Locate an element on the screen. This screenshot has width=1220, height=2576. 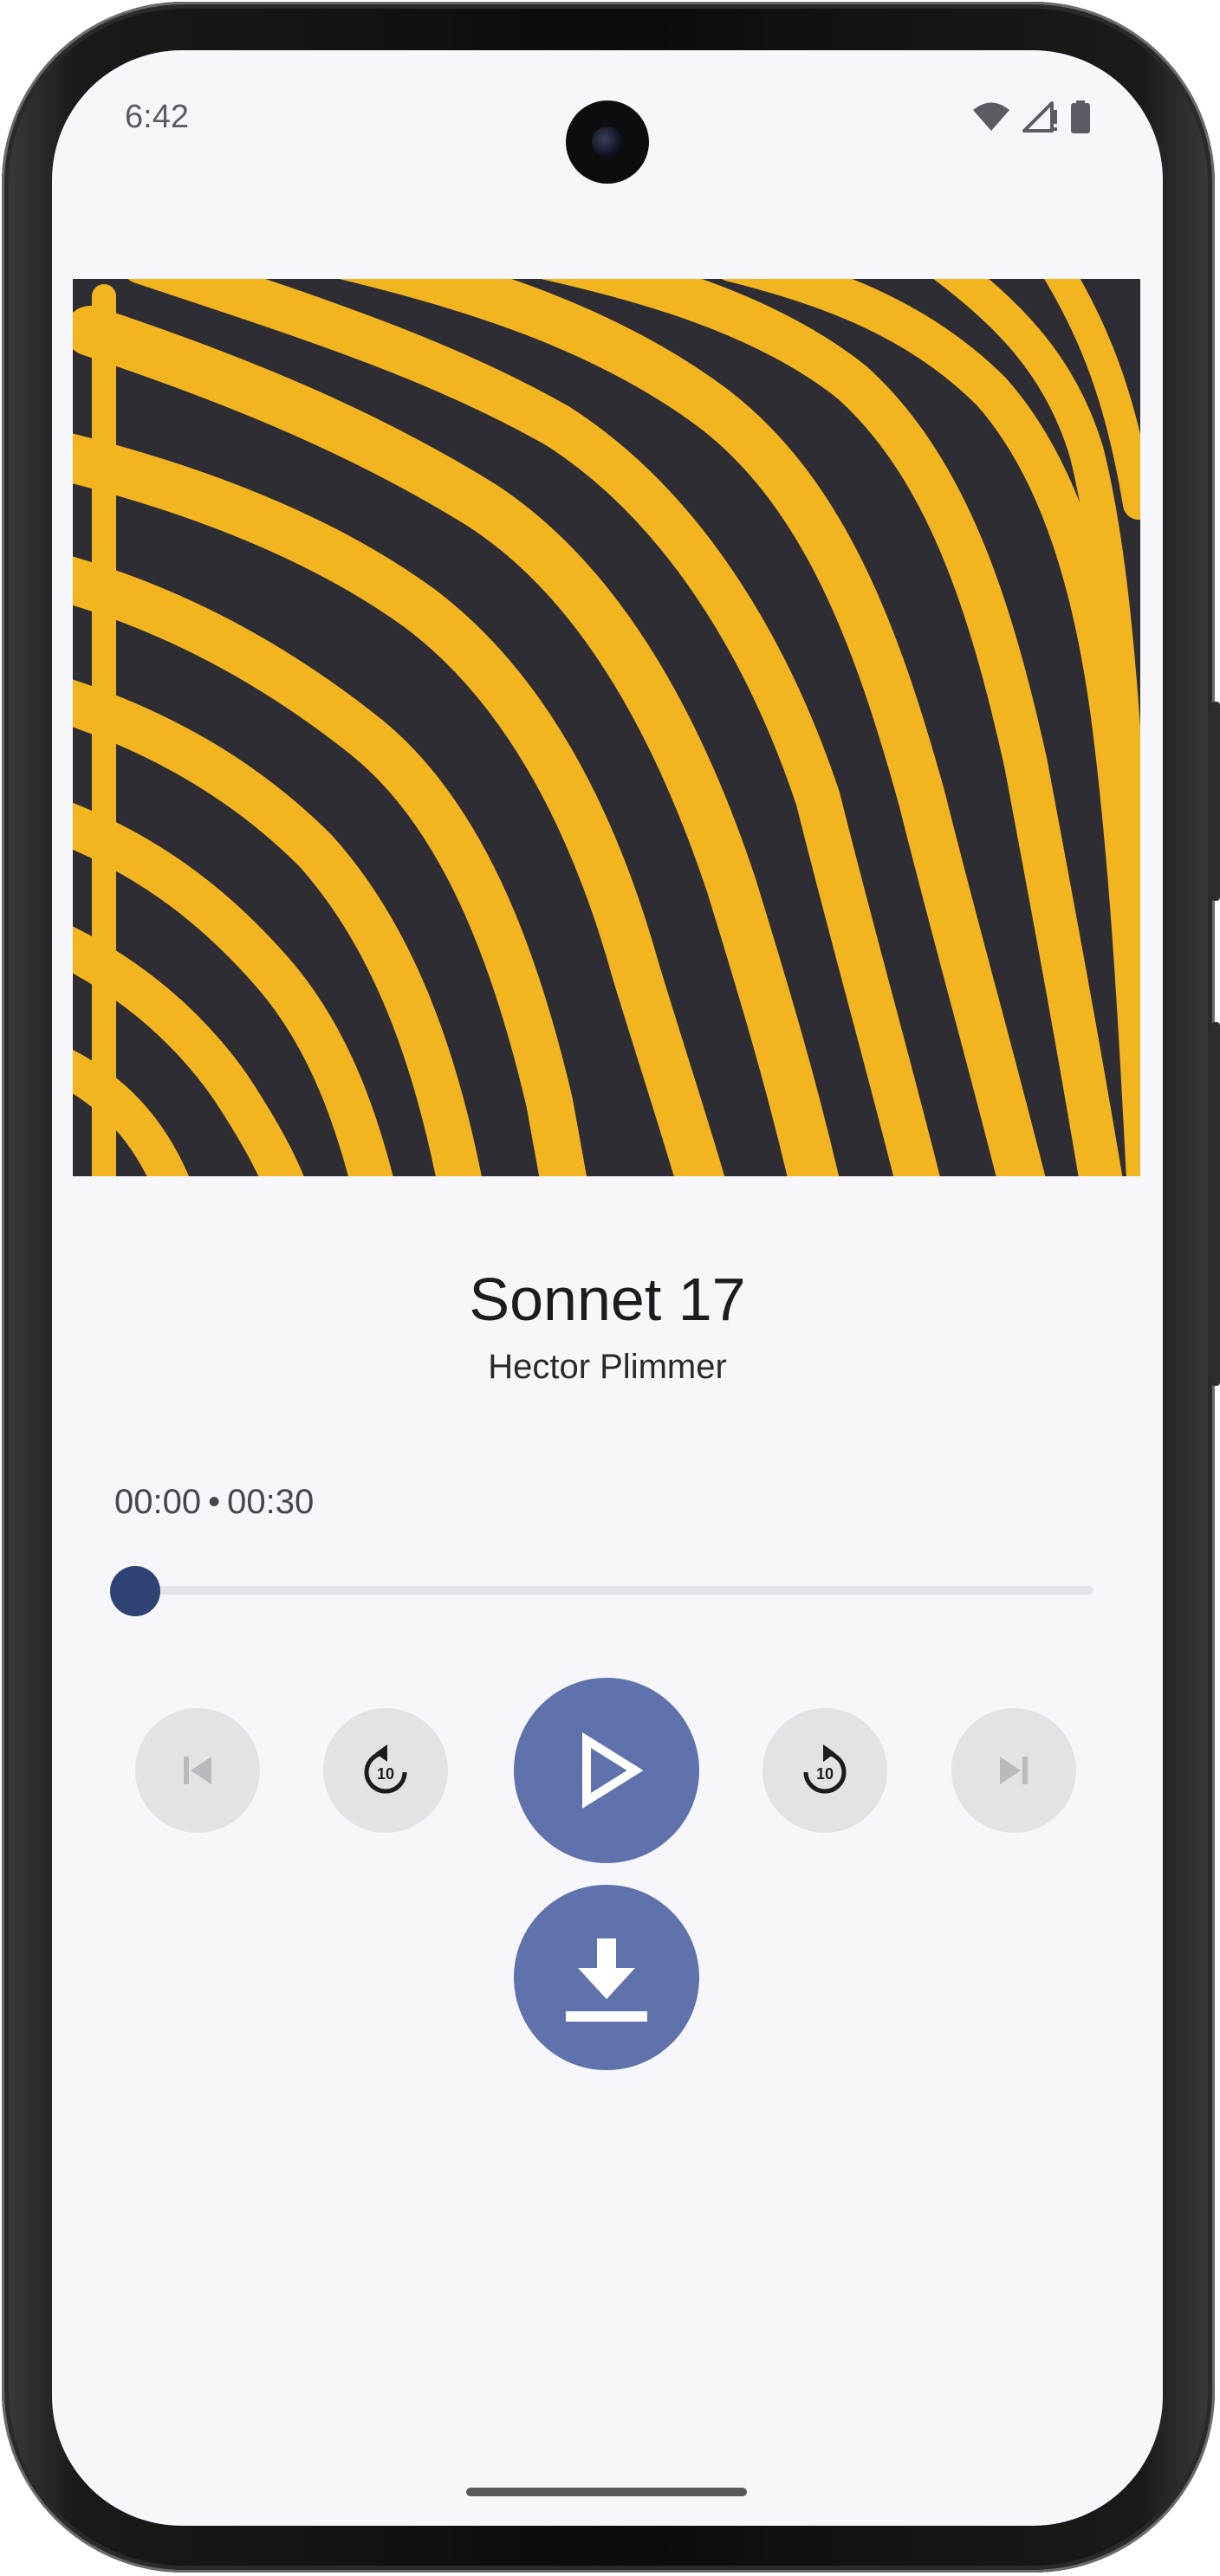
skip-previous-button is located at coordinates (197, 1770).